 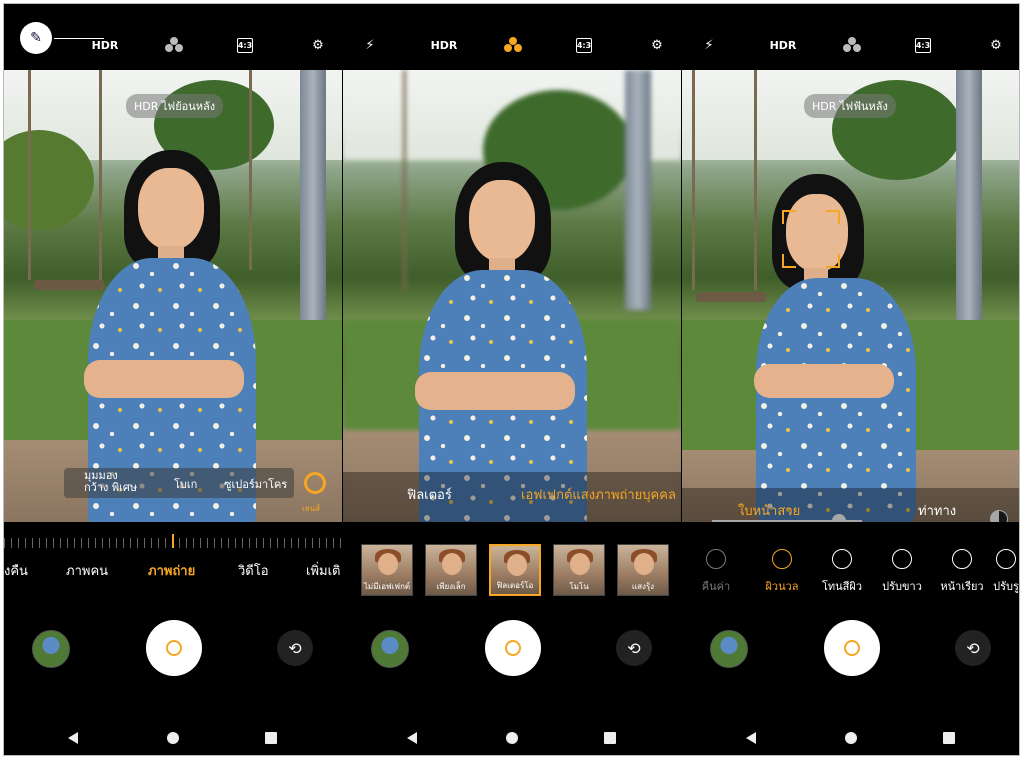 What do you see at coordinates (850, 106) in the screenshot?
I see `hdr-backlight-chip: HDR ไฟฟันหลัง` at bounding box center [850, 106].